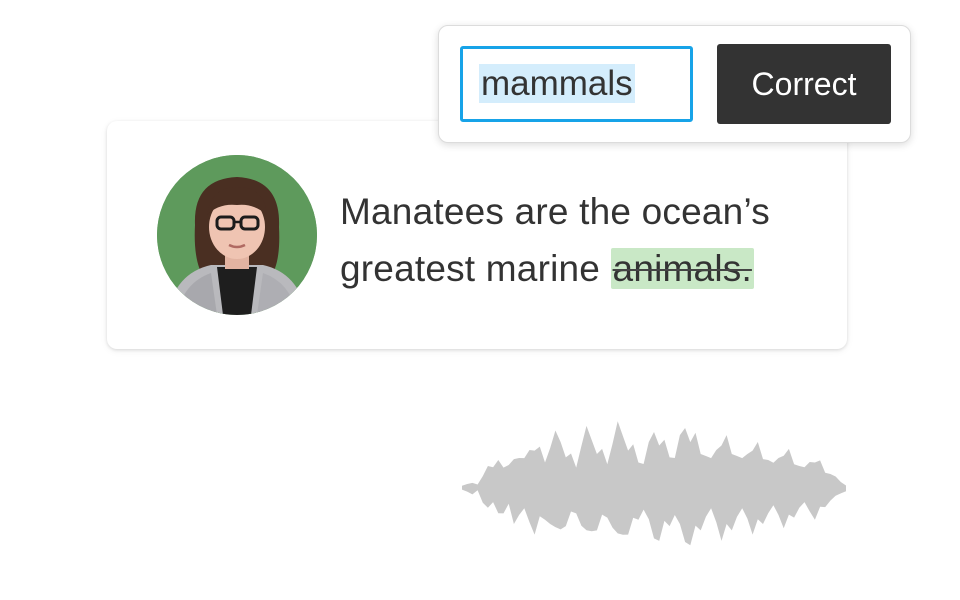  Describe the element at coordinates (682, 268) in the screenshot. I see `edited-word: animals.` at that location.